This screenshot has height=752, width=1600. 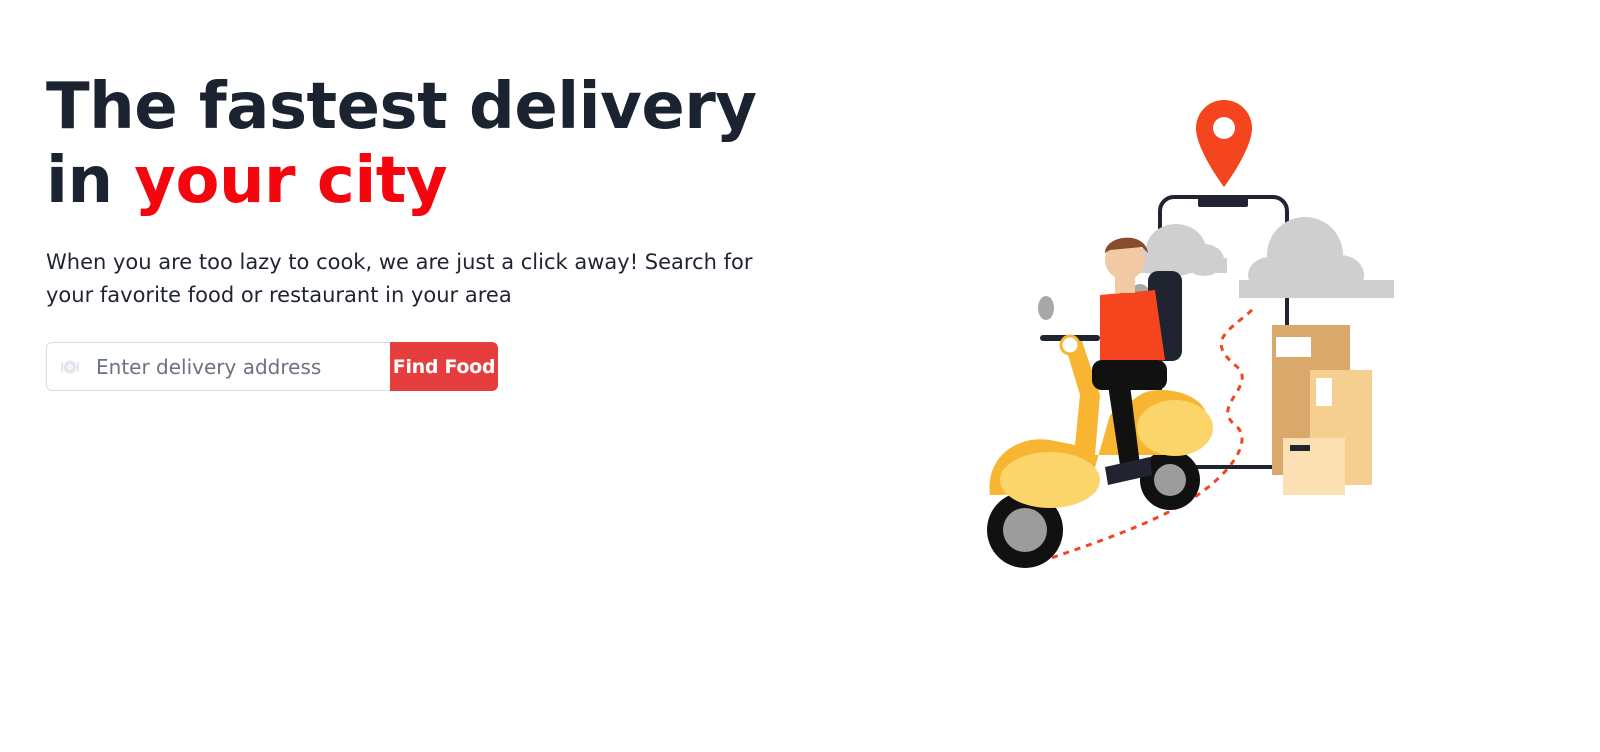 What do you see at coordinates (1178, 250) in the screenshot?
I see `cloud-left-icon` at bounding box center [1178, 250].